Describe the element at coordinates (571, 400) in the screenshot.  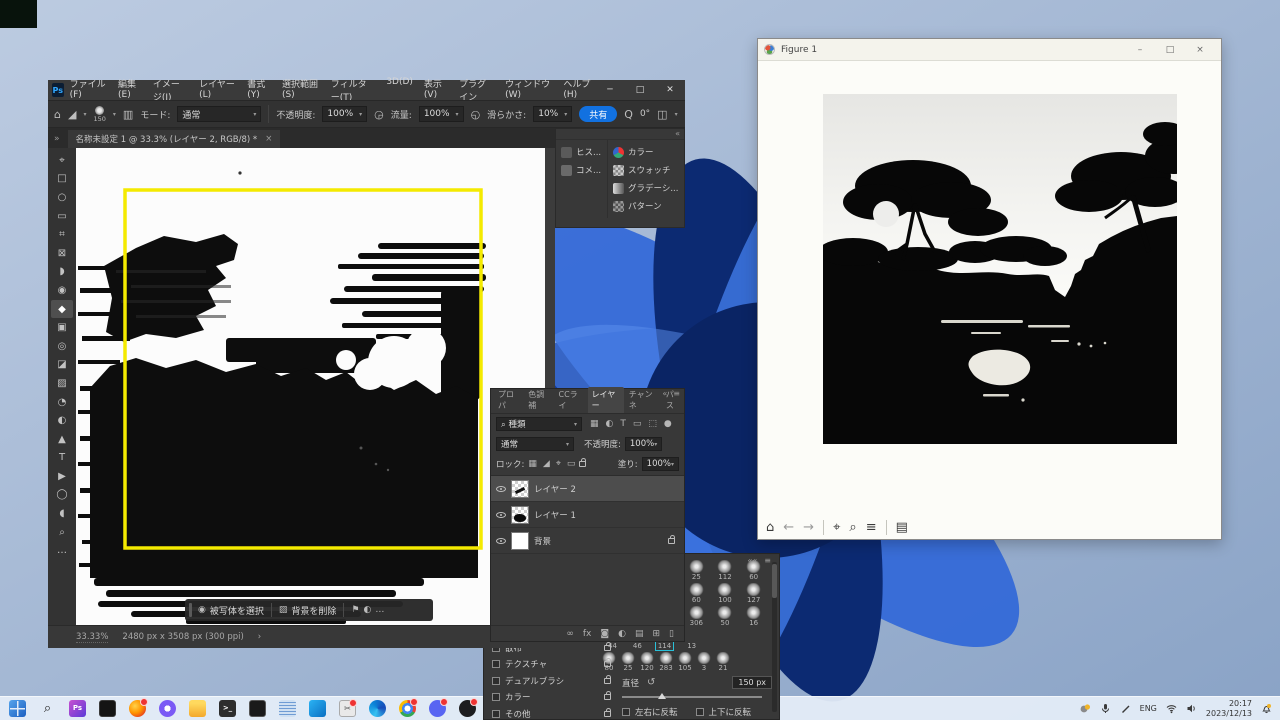
I see `panel-tab: CCライ` at that location.